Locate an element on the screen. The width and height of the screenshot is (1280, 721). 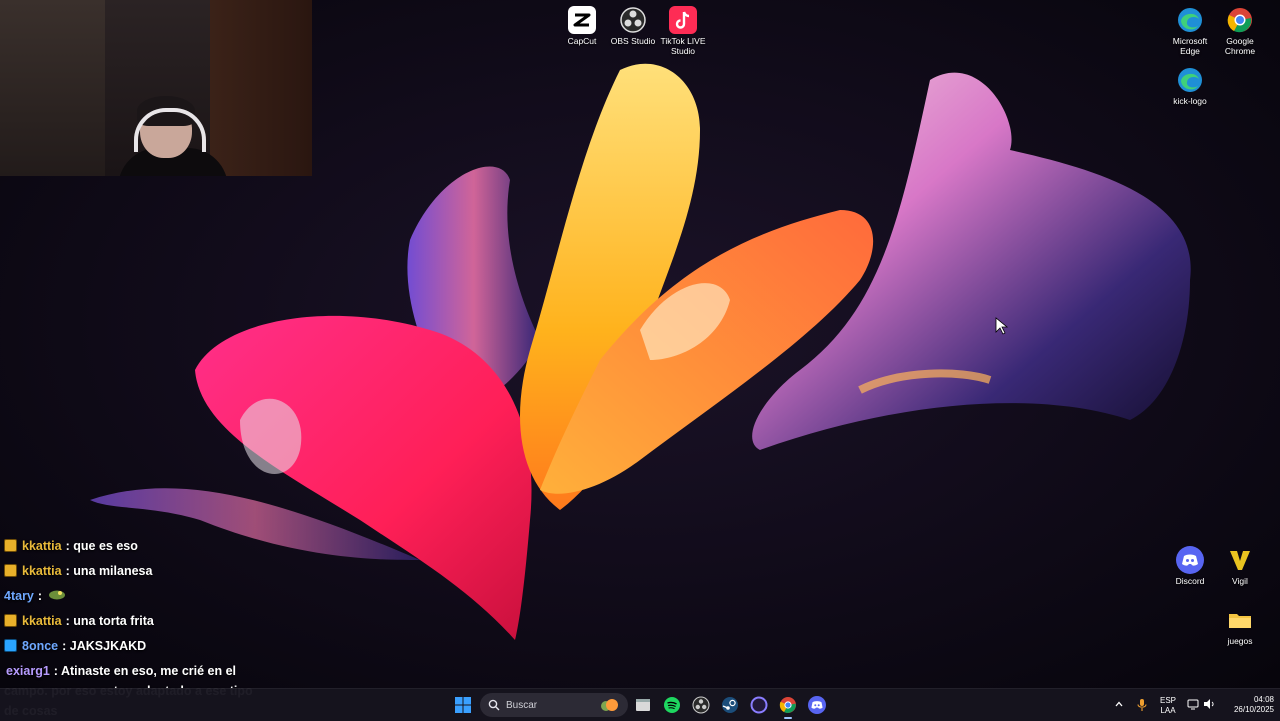
desktop-icon-label: TikTok LIVE Studio is located at coordinates (683, 46).